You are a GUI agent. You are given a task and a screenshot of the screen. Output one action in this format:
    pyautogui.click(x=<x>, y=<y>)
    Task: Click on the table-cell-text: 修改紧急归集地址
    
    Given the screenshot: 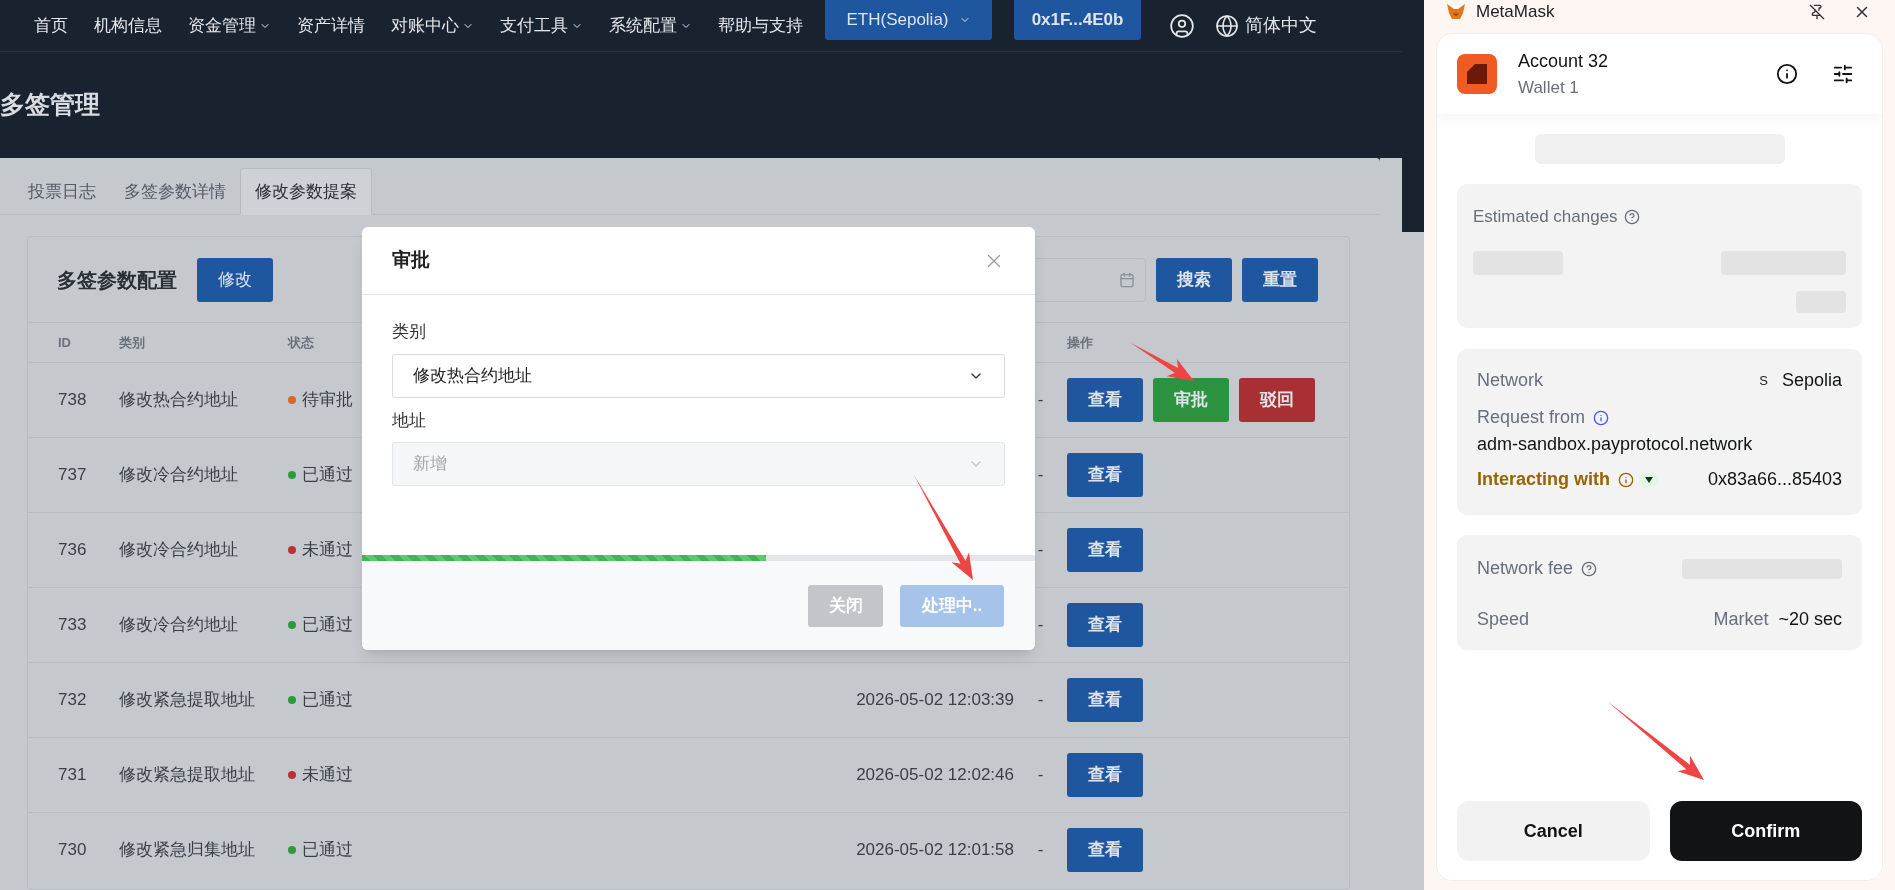 What is the action you would take?
    pyautogui.click(x=187, y=850)
    